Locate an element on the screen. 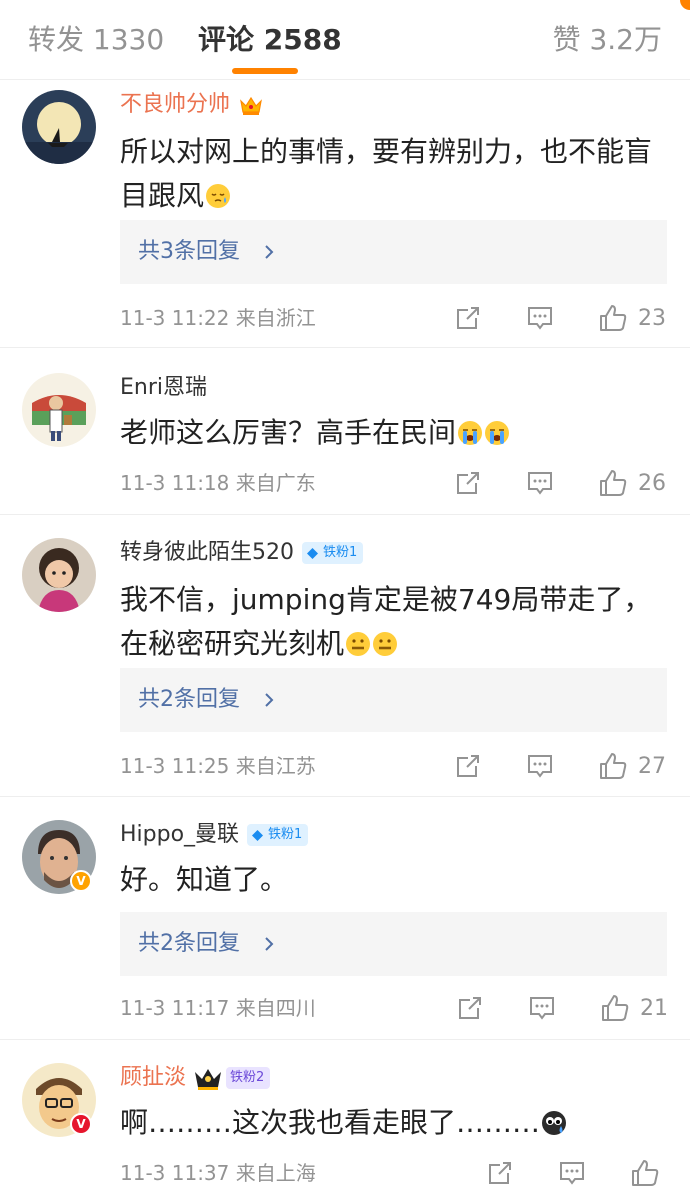 The image size is (690, 1200). timestamp: 11-3 11:22 is located at coordinates (175, 318).